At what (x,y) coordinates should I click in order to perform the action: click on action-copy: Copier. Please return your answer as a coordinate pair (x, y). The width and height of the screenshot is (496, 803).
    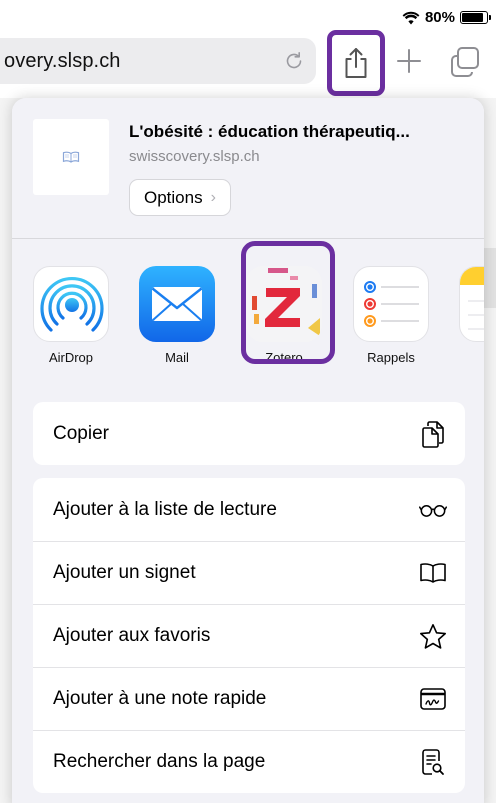
    Looking at the image, I should click on (249, 433).